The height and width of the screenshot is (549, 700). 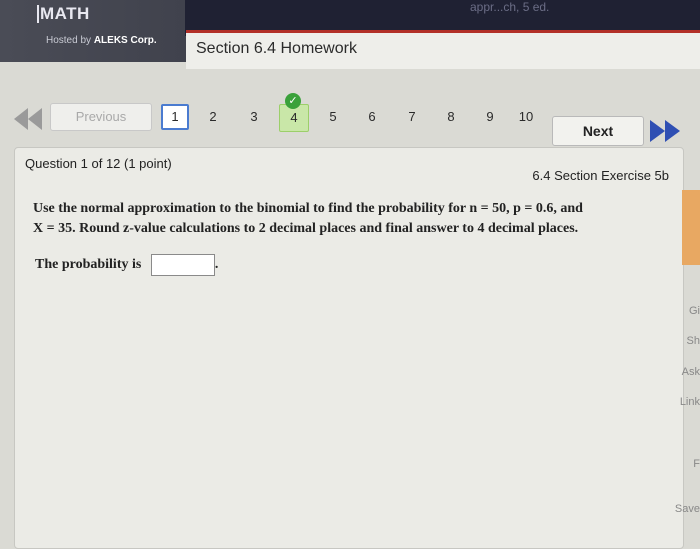 I want to click on page-button-5: 5, so click(x=333, y=117).